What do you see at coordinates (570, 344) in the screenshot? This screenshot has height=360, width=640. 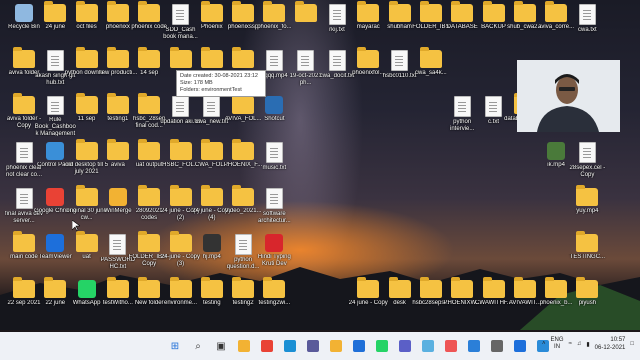 I see `wifi-icon: ≈` at bounding box center [570, 344].